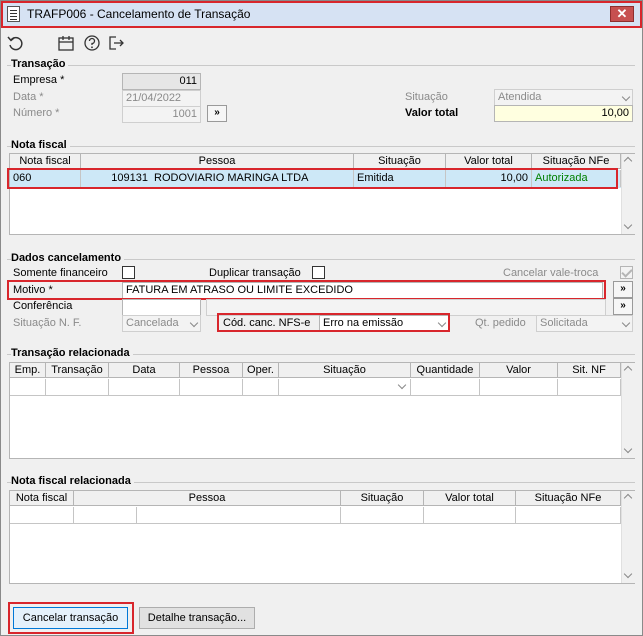  Describe the element at coordinates (321, 65) in the screenshot. I see `transacao-group-line` at that location.